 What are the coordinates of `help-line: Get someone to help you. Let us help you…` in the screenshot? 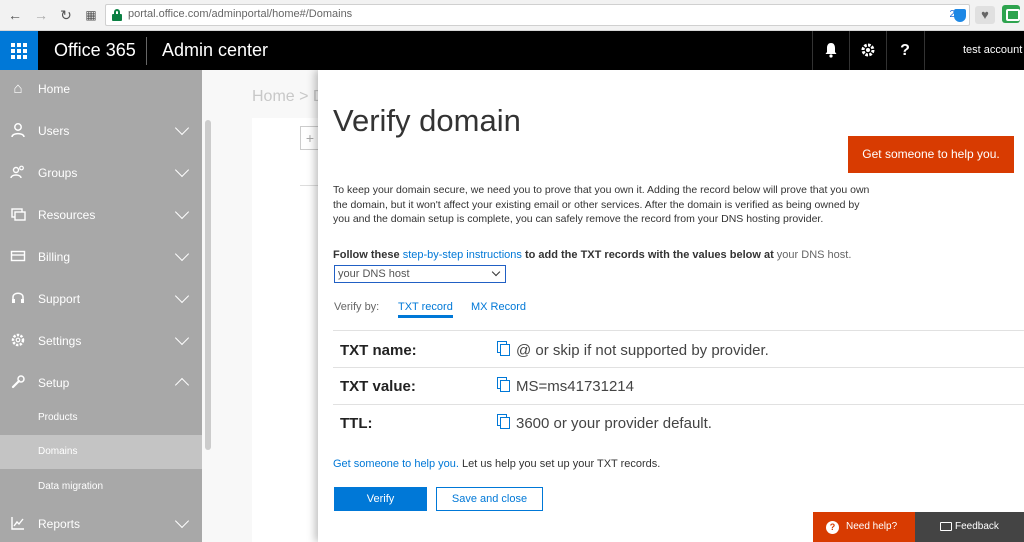 It's located at (496, 464).